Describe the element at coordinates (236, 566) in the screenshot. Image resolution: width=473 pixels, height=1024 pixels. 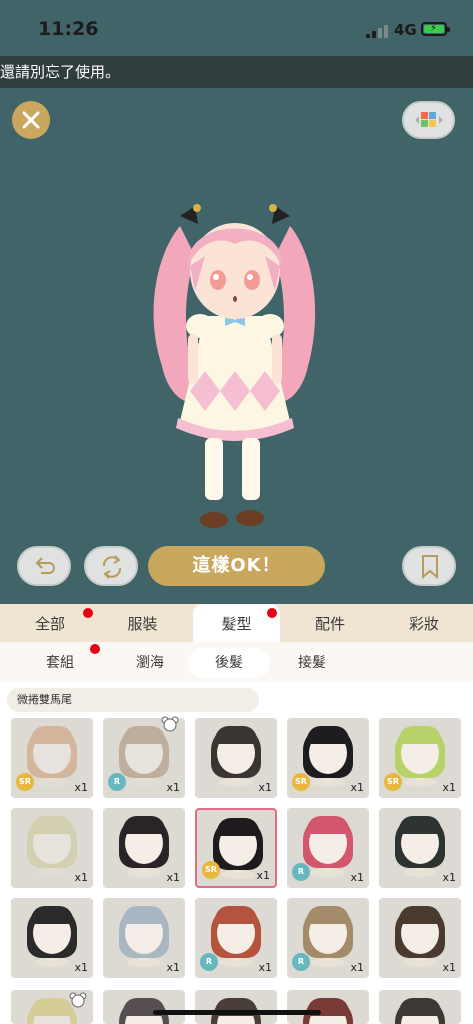
I see `confirm-ok-button: 這樣OK！` at that location.